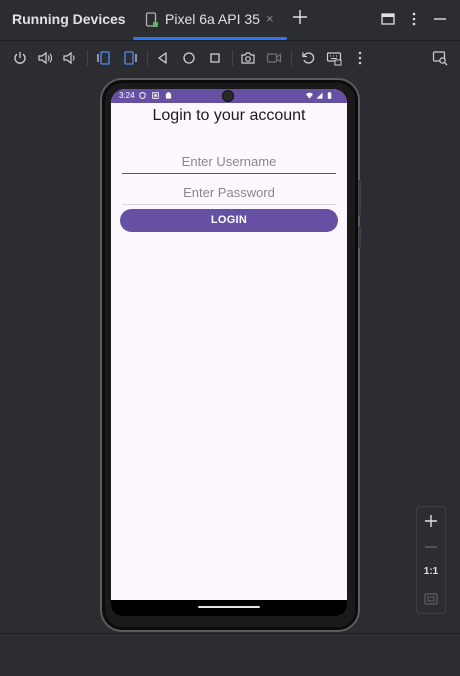 This screenshot has height=676, width=460. I want to click on bottom-bar, so click(230, 654).